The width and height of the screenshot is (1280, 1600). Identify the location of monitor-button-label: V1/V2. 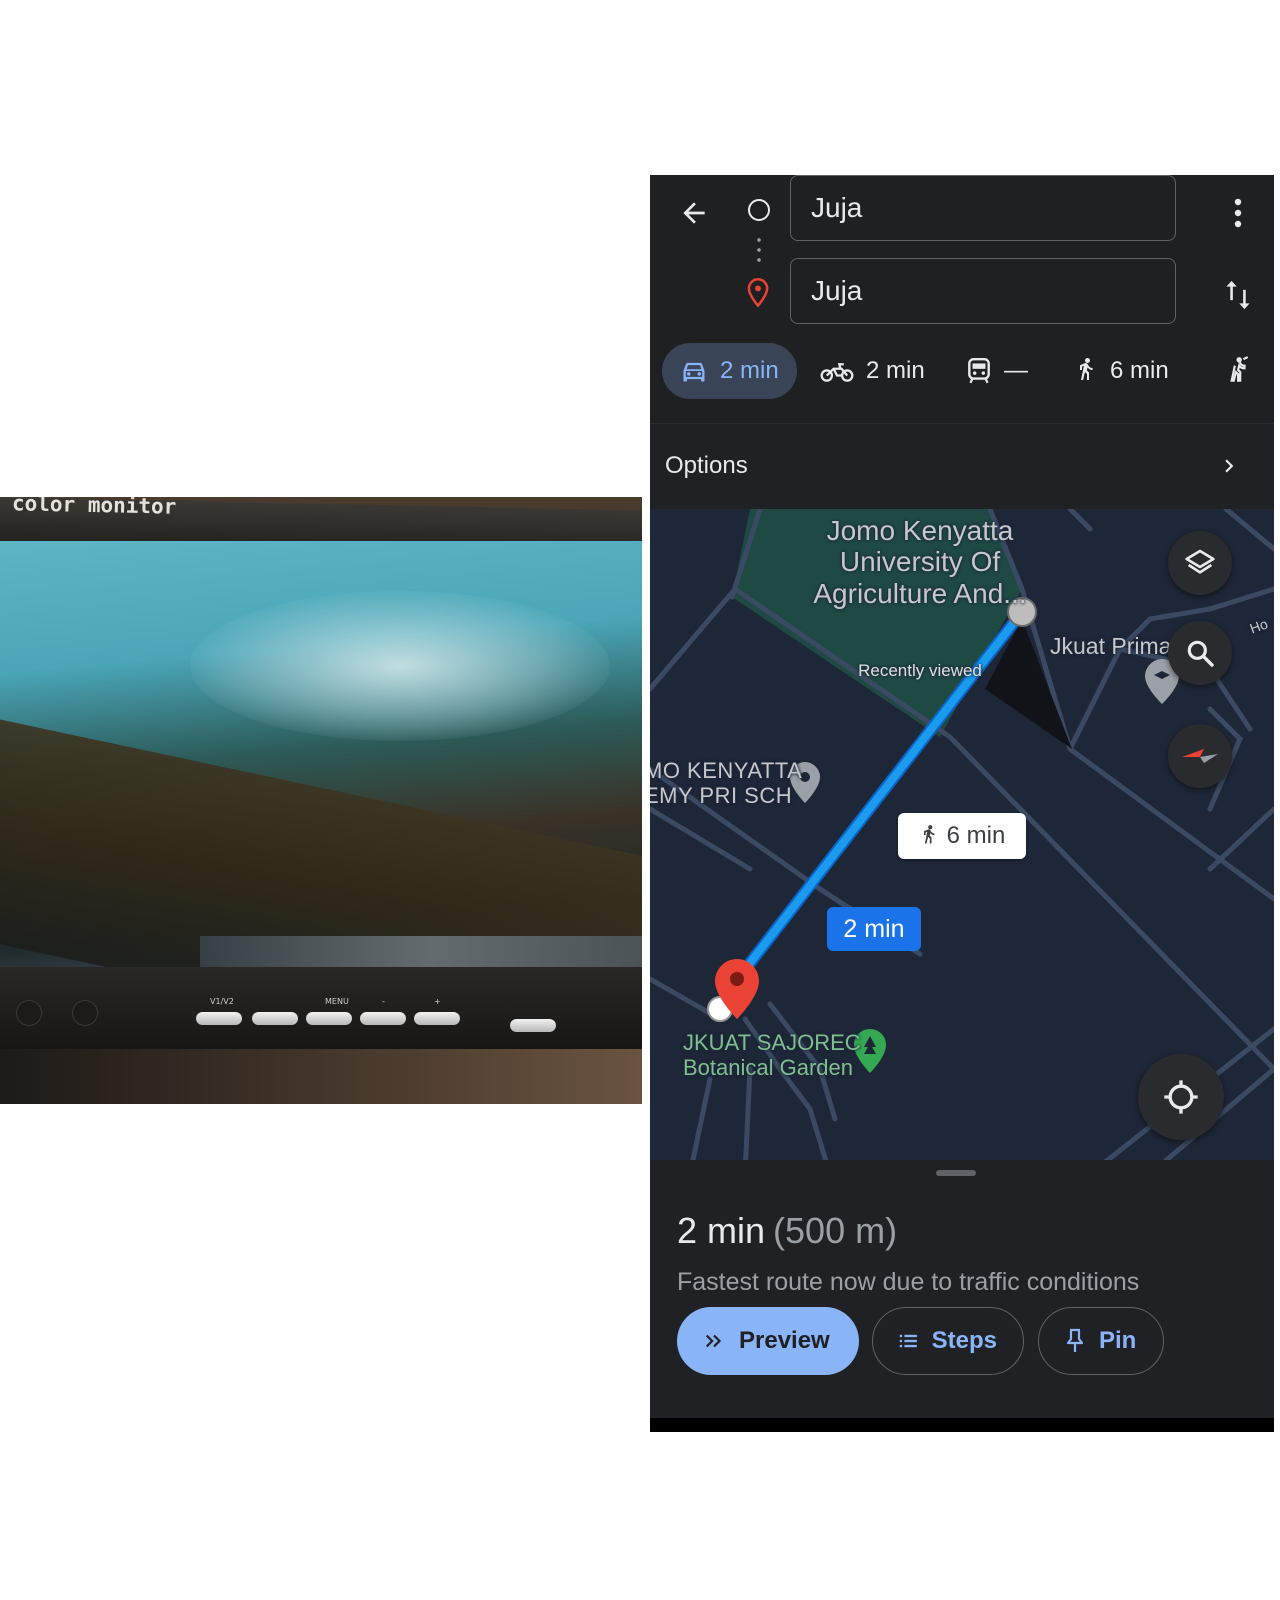
(222, 1001).